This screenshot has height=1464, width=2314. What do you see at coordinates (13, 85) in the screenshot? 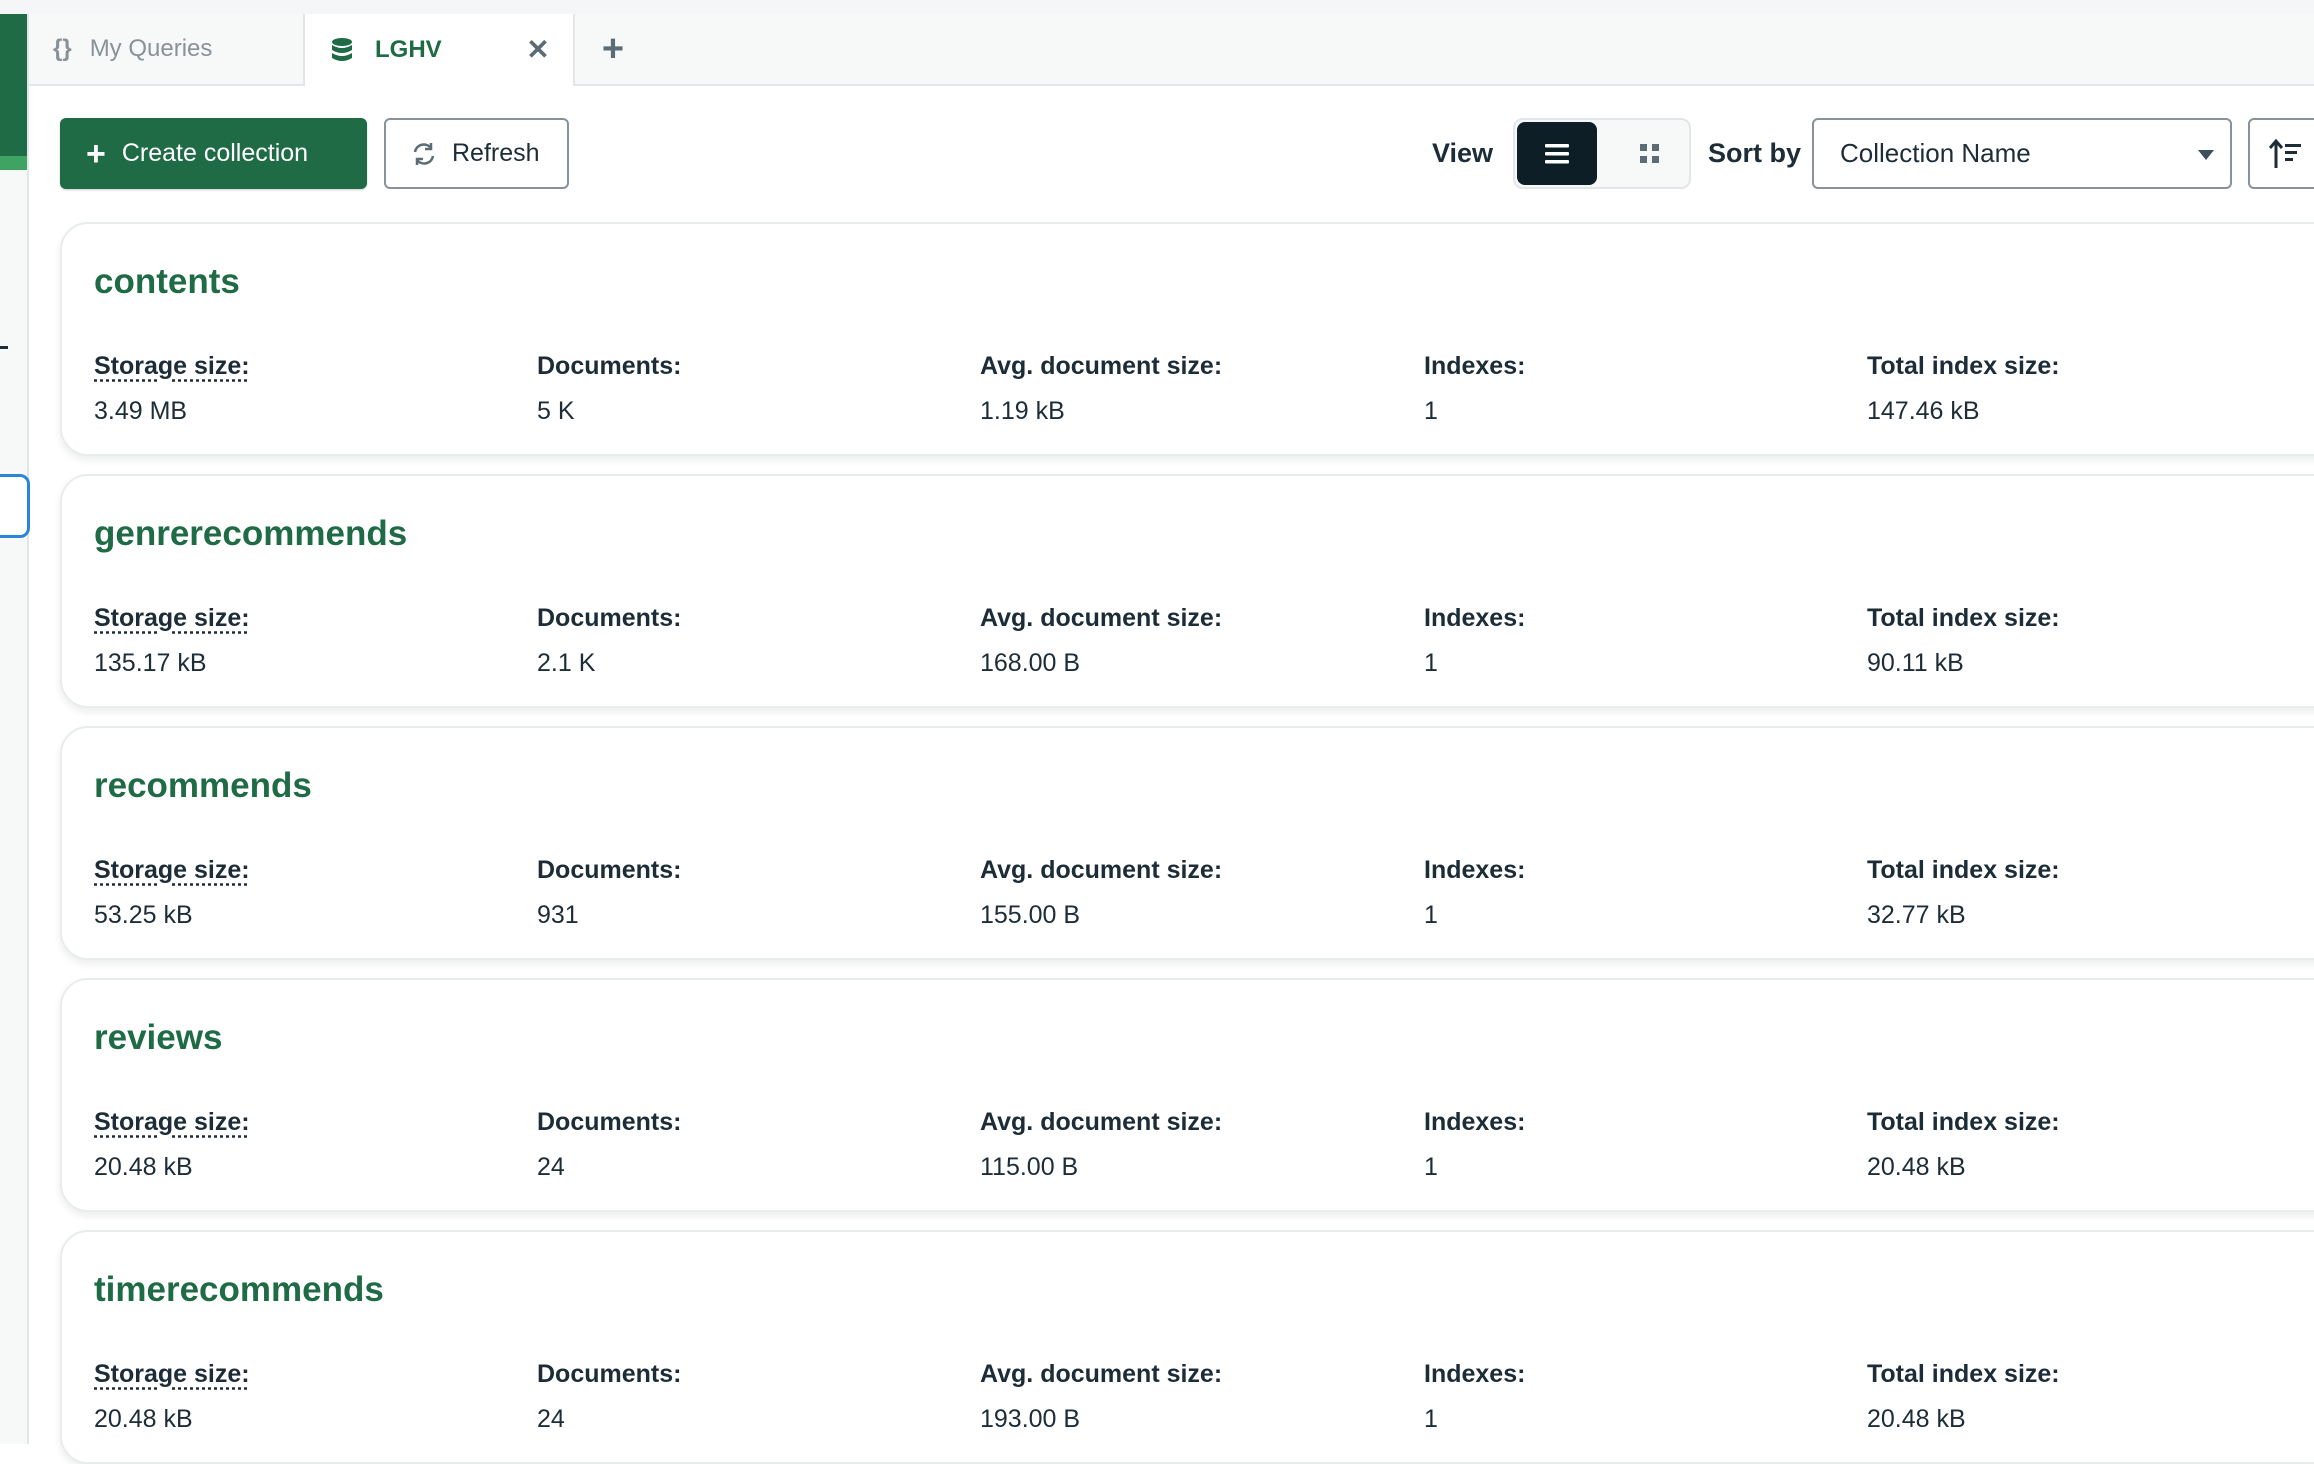
I see `sidebar-brand-strip` at bounding box center [13, 85].